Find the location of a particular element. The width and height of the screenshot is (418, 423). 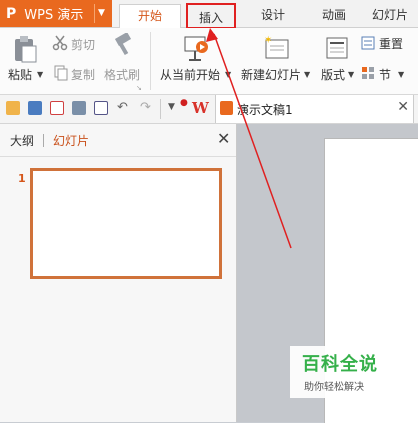

watermark: 百科全说 助你轻松解决 is located at coordinates (339, 372).